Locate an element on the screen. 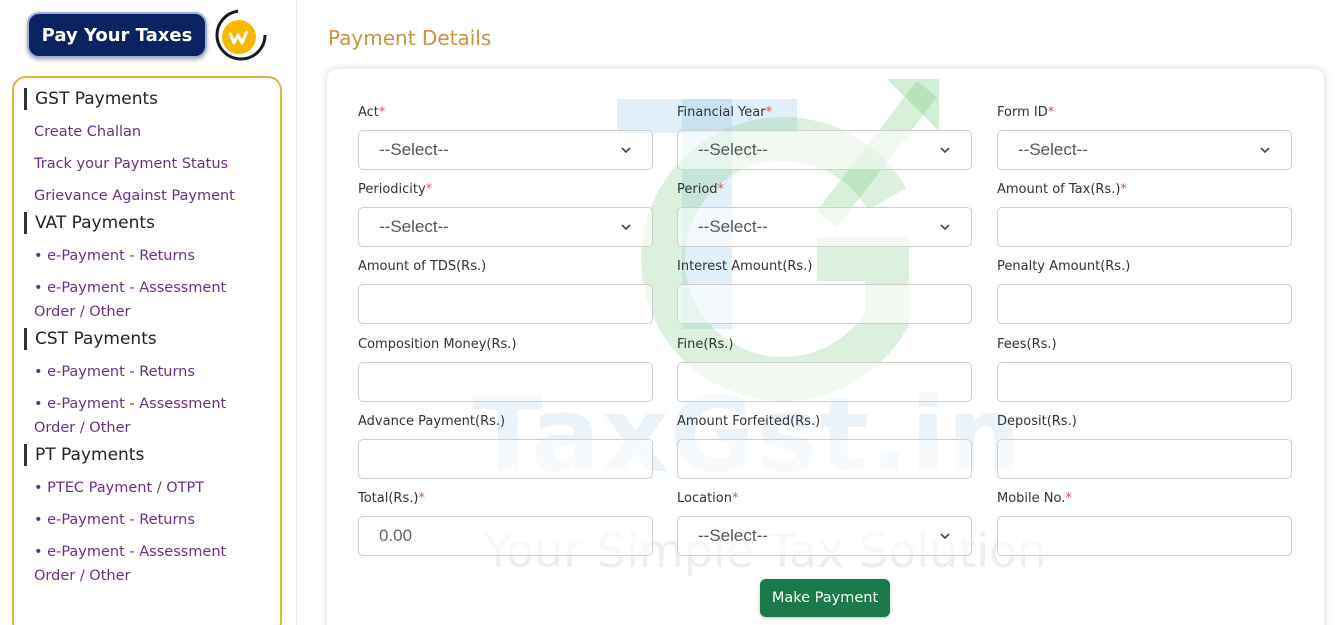 The width and height of the screenshot is (1340, 625). fine-field is located at coordinates (824, 382).